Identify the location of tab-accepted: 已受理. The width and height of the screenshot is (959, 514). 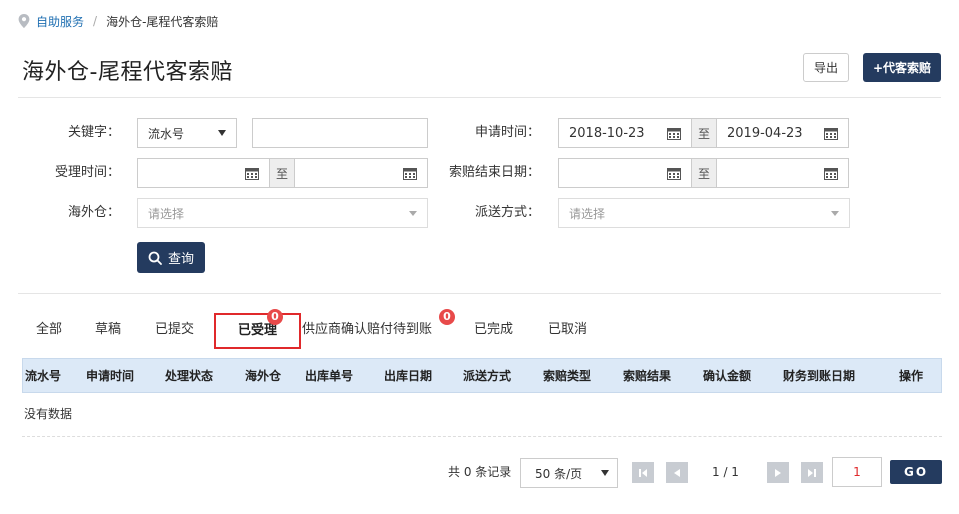
(257, 331).